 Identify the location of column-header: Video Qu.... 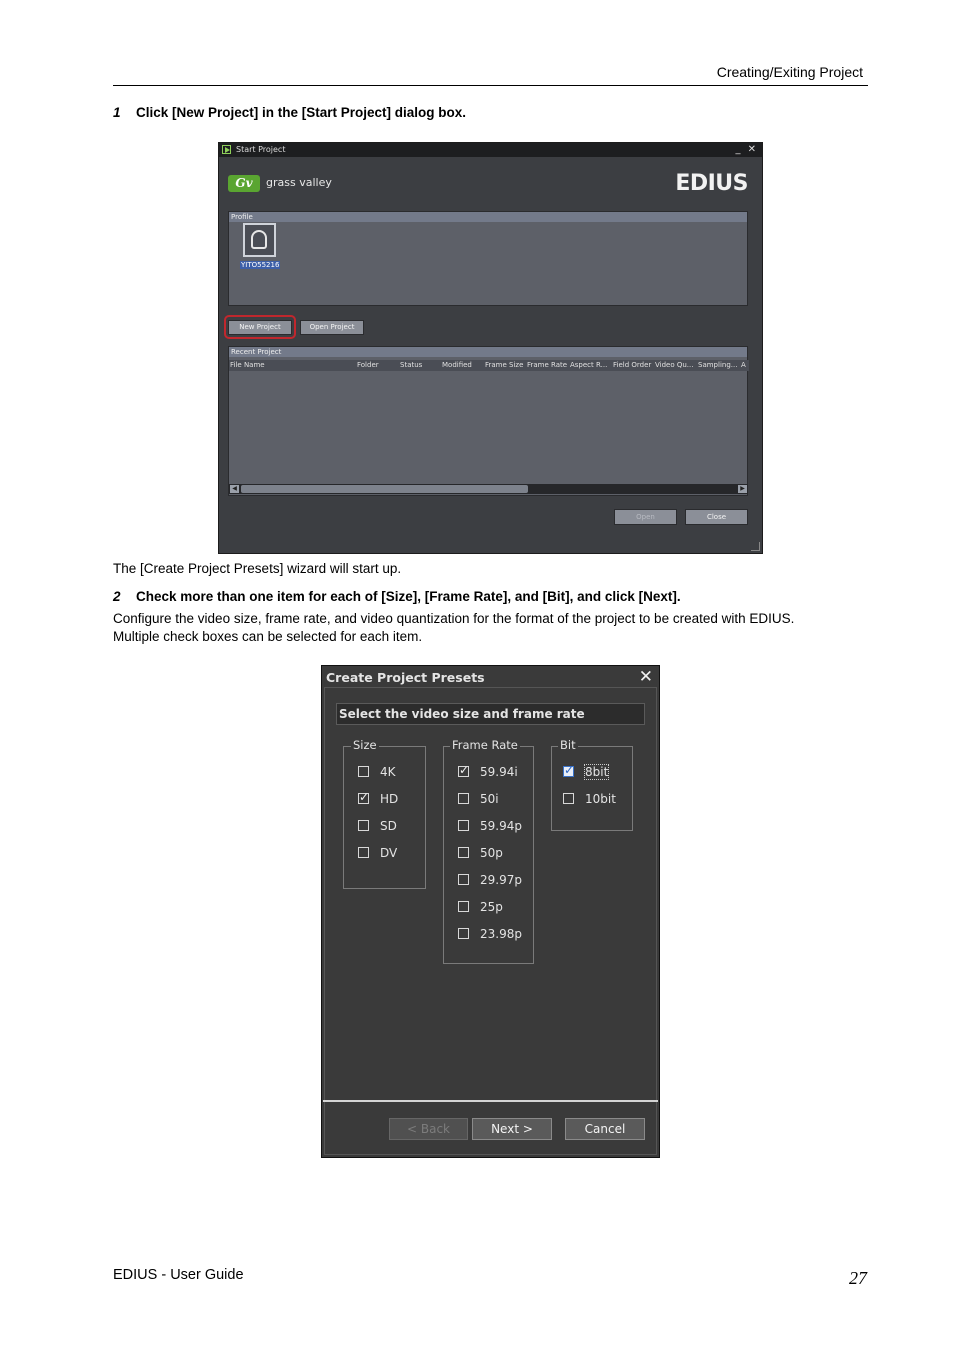
(674, 365).